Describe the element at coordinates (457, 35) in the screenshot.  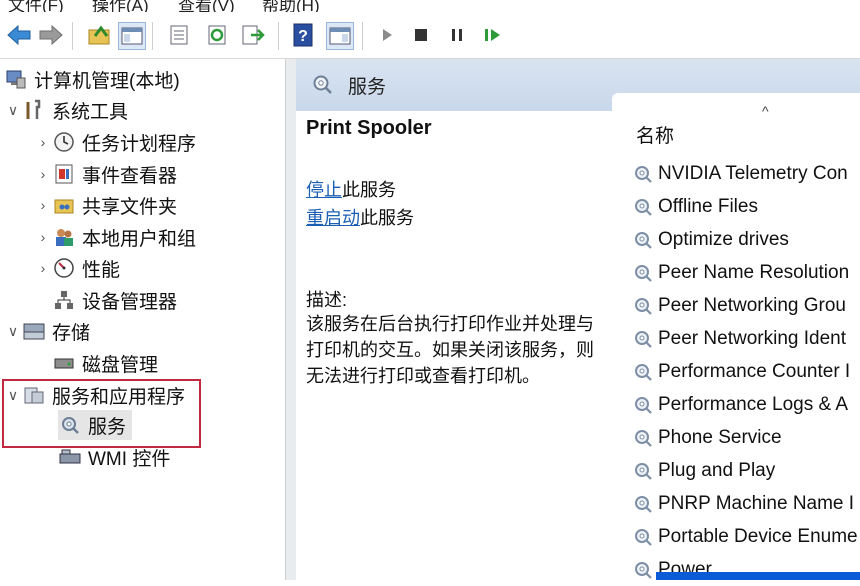
I see `pause-icon` at that location.